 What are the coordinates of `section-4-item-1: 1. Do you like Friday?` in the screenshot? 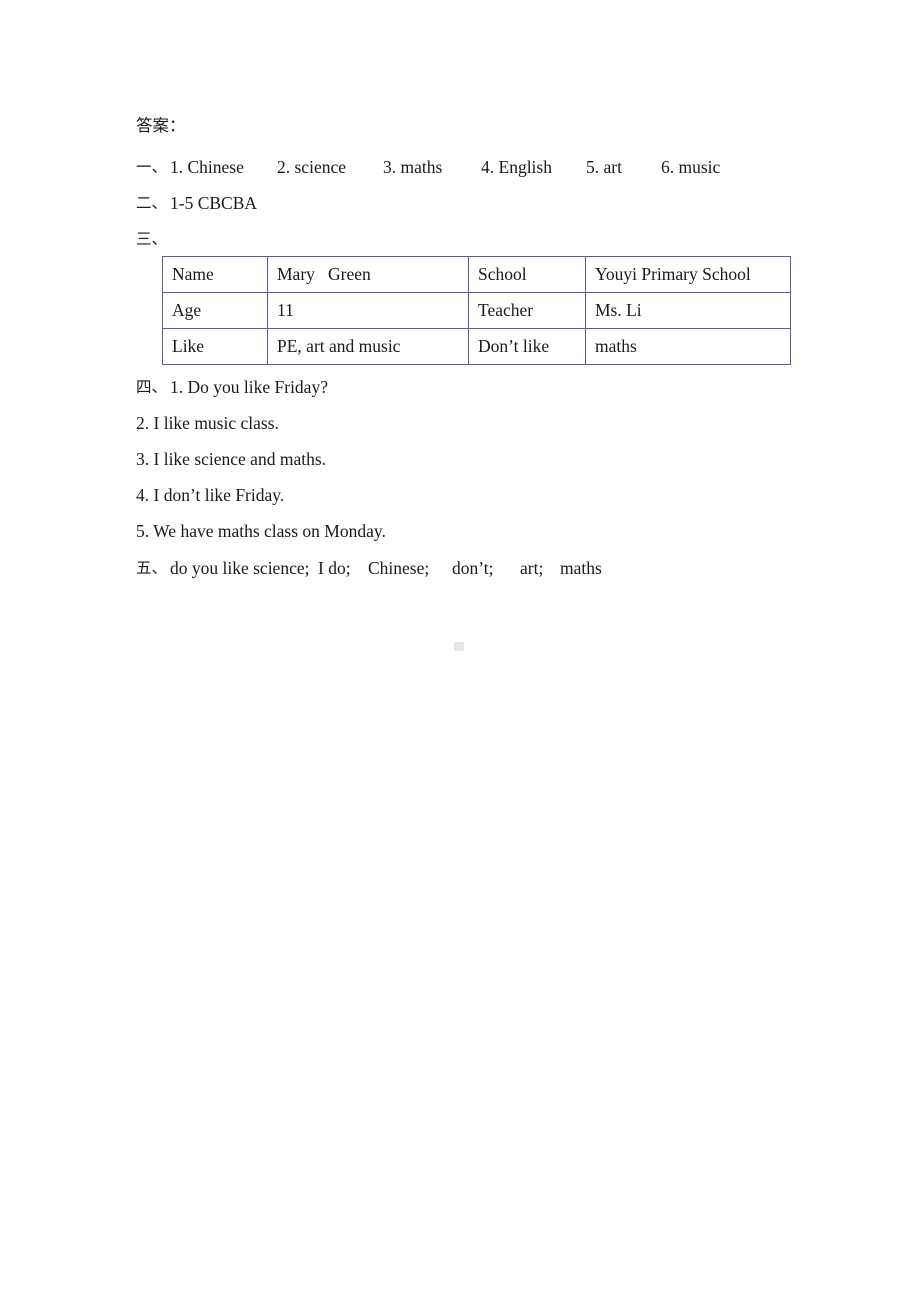 It's located at (249, 387).